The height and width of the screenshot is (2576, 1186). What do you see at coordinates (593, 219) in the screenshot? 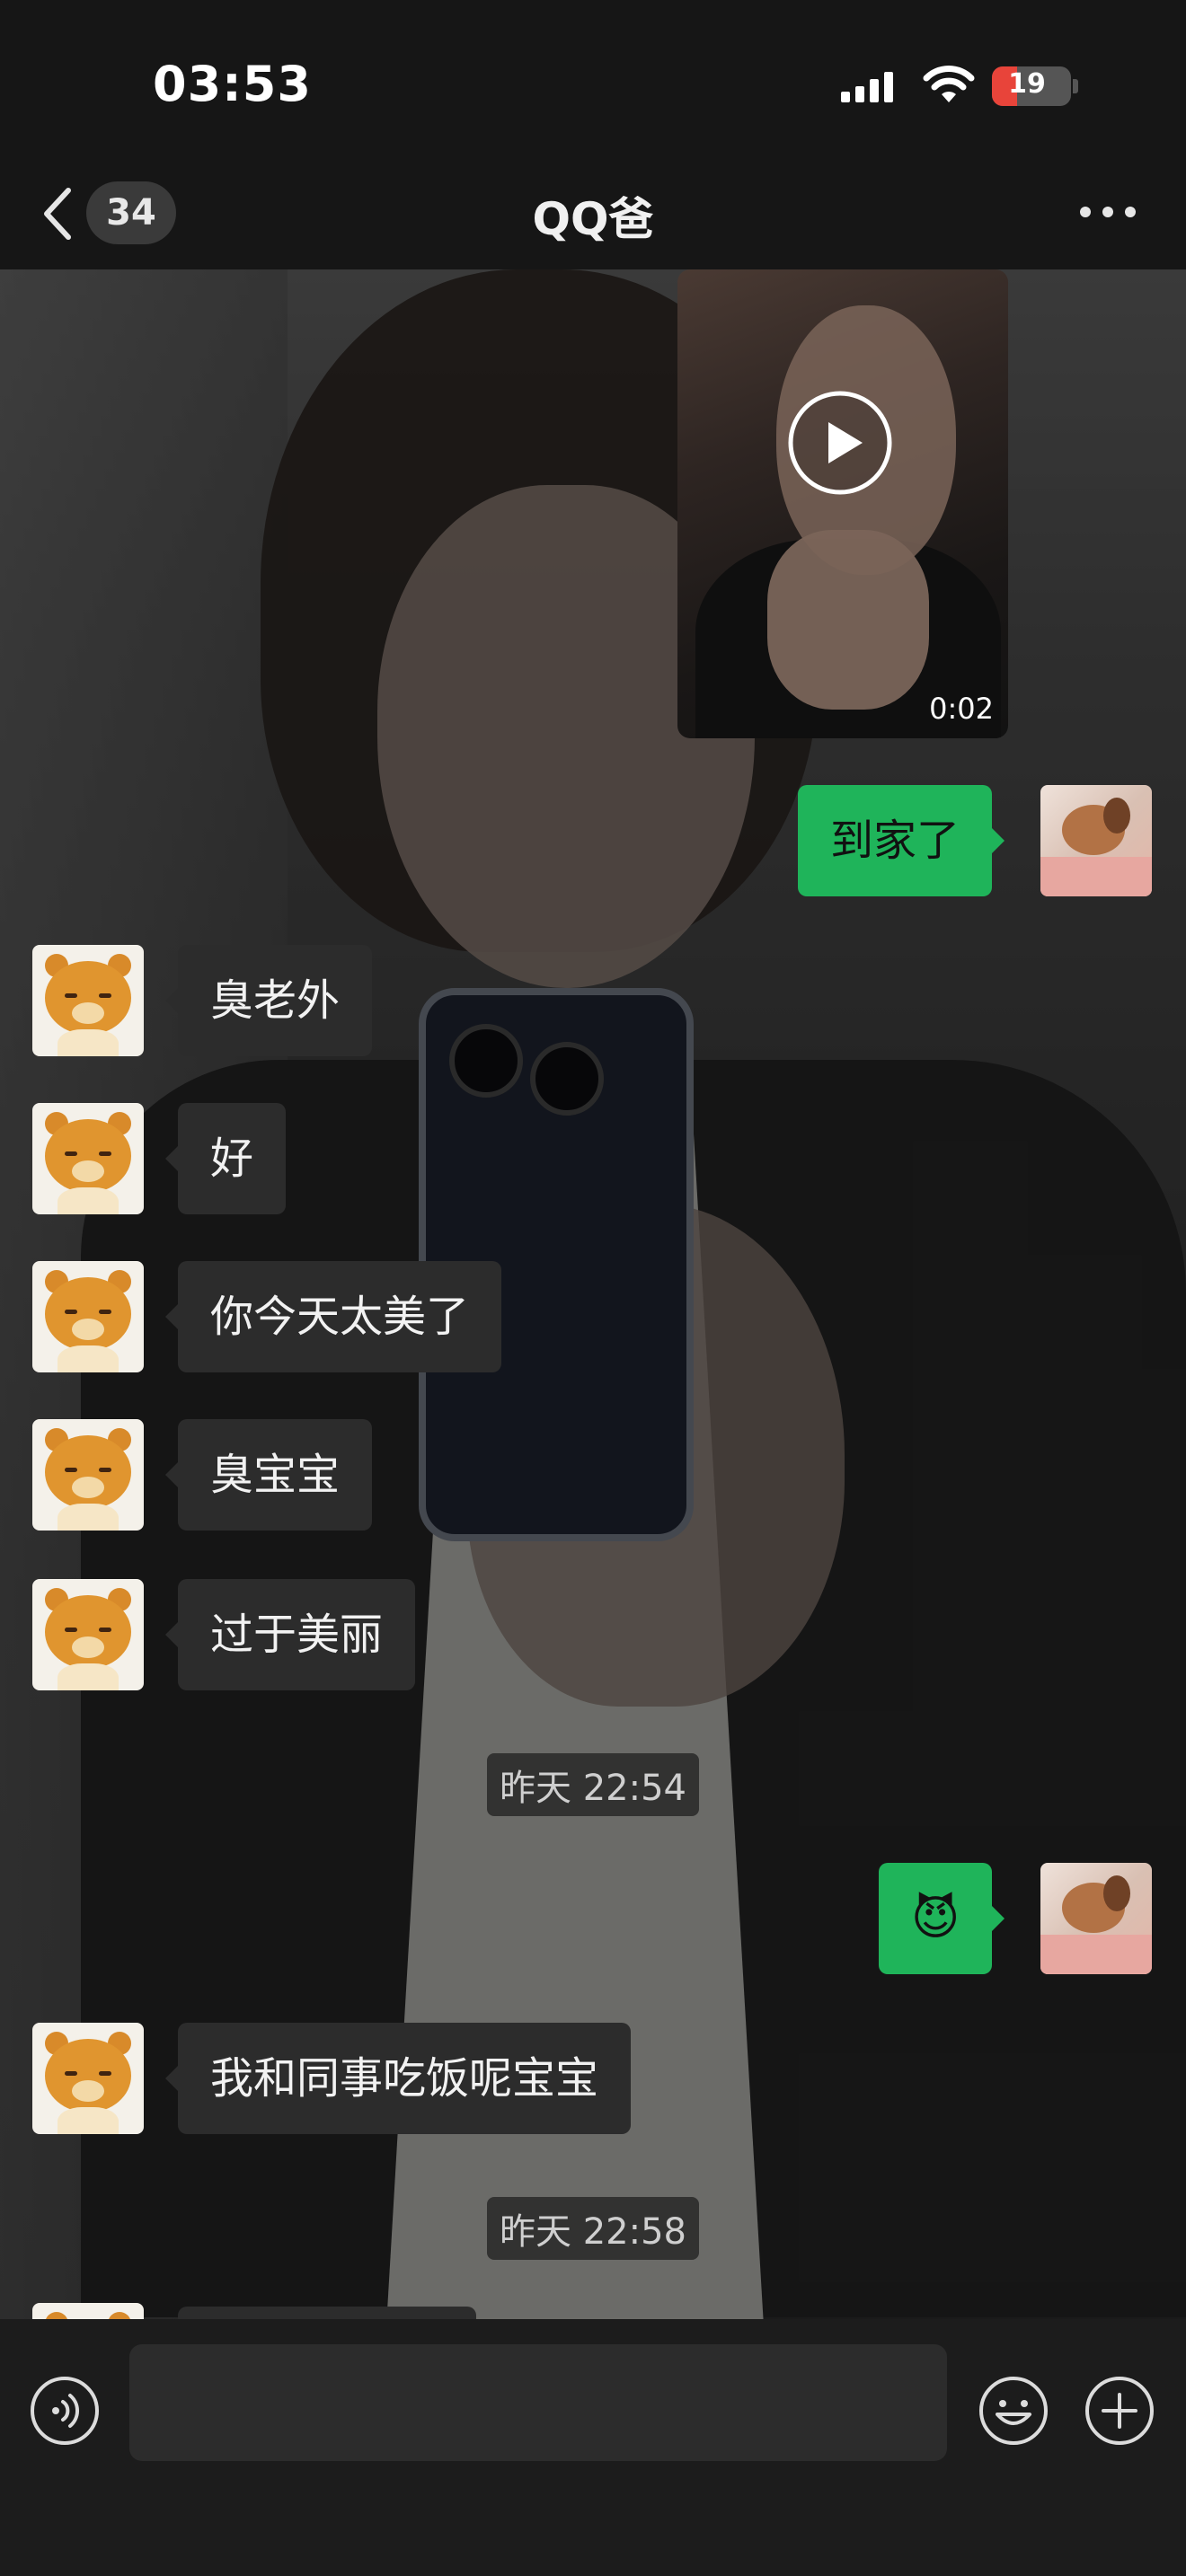
I see `chat-title: QQ爸` at bounding box center [593, 219].